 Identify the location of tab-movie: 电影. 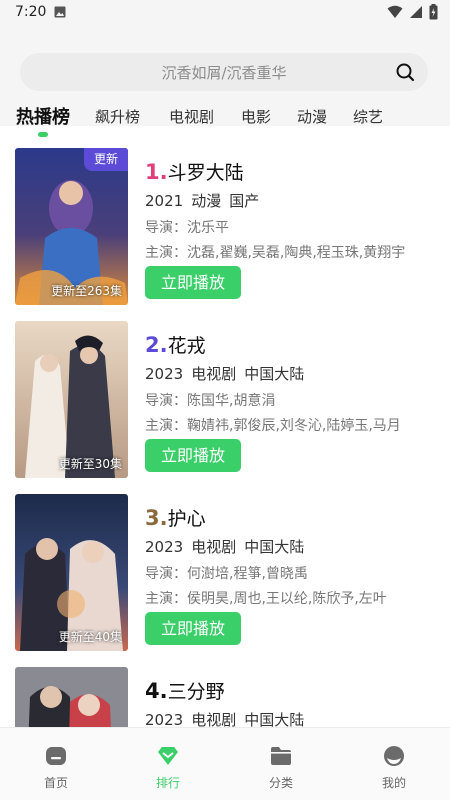
(256, 116).